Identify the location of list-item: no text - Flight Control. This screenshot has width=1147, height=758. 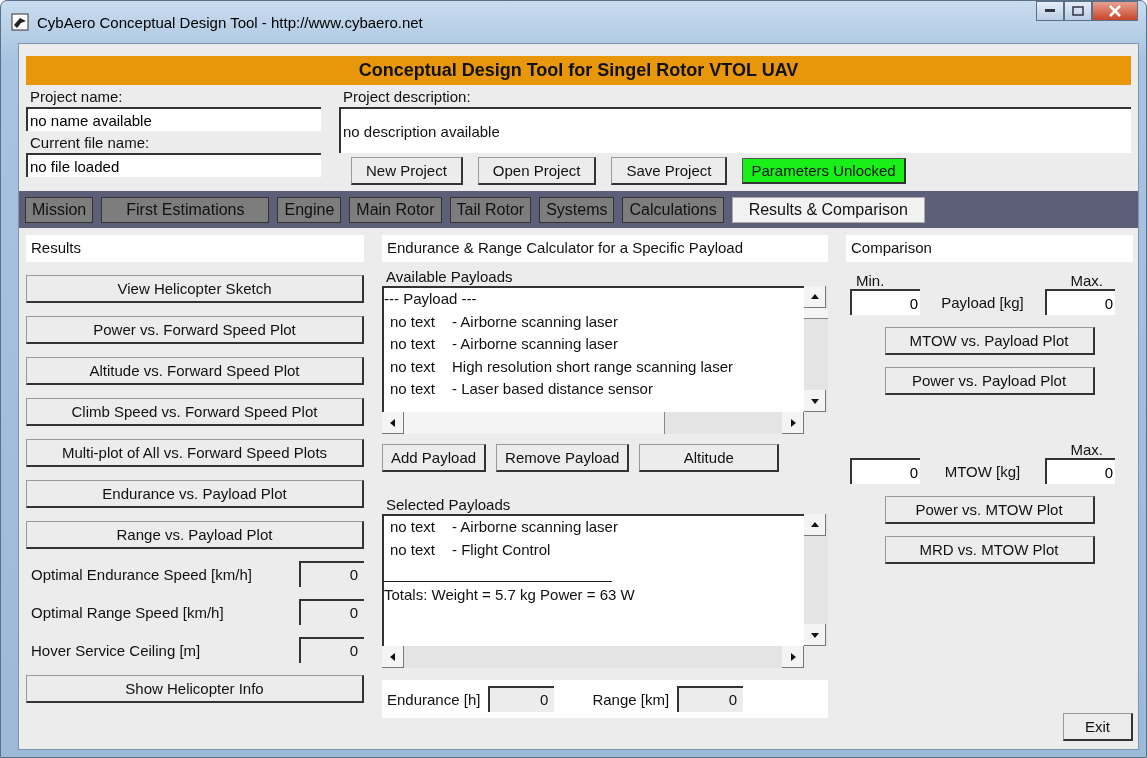
(594, 549).